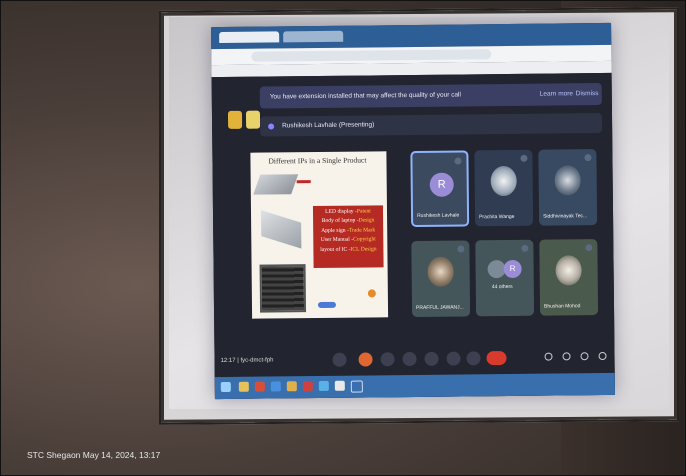 The width and height of the screenshot is (686, 476). Describe the element at coordinates (387, 359) in the screenshot. I see `captions-button` at that location.